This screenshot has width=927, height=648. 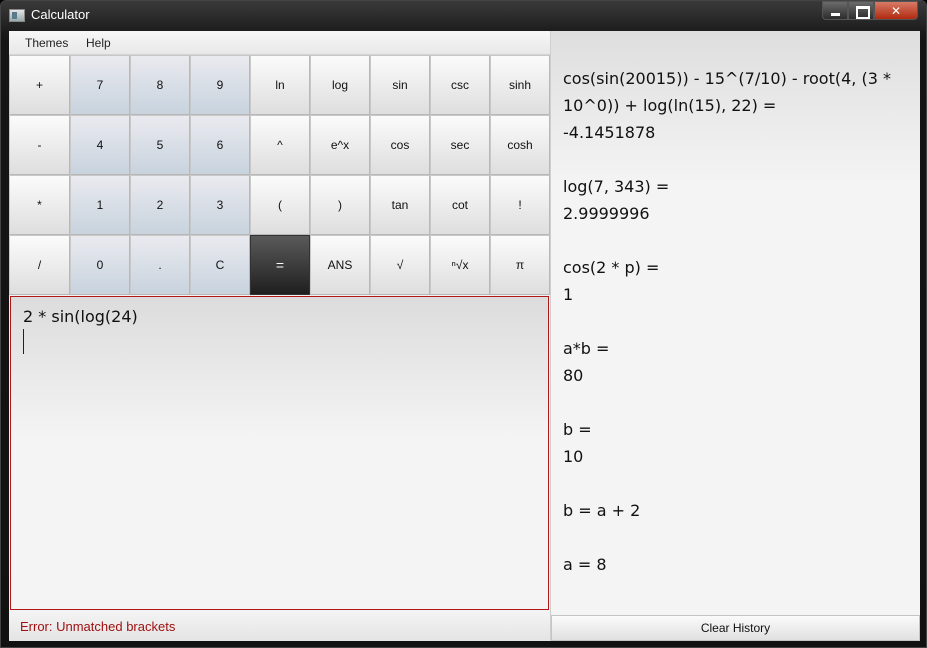 What do you see at coordinates (280, 85) in the screenshot?
I see `key-ln-button: ln` at bounding box center [280, 85].